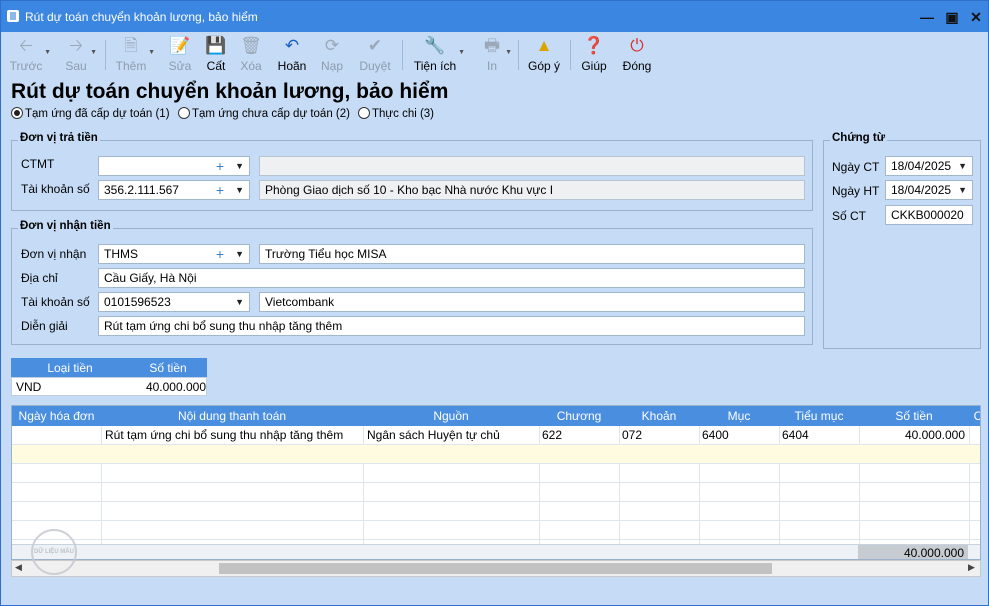  What do you see at coordinates (93, 52) in the screenshot?
I see `next-dropdown-icon: ▼` at bounding box center [93, 52].